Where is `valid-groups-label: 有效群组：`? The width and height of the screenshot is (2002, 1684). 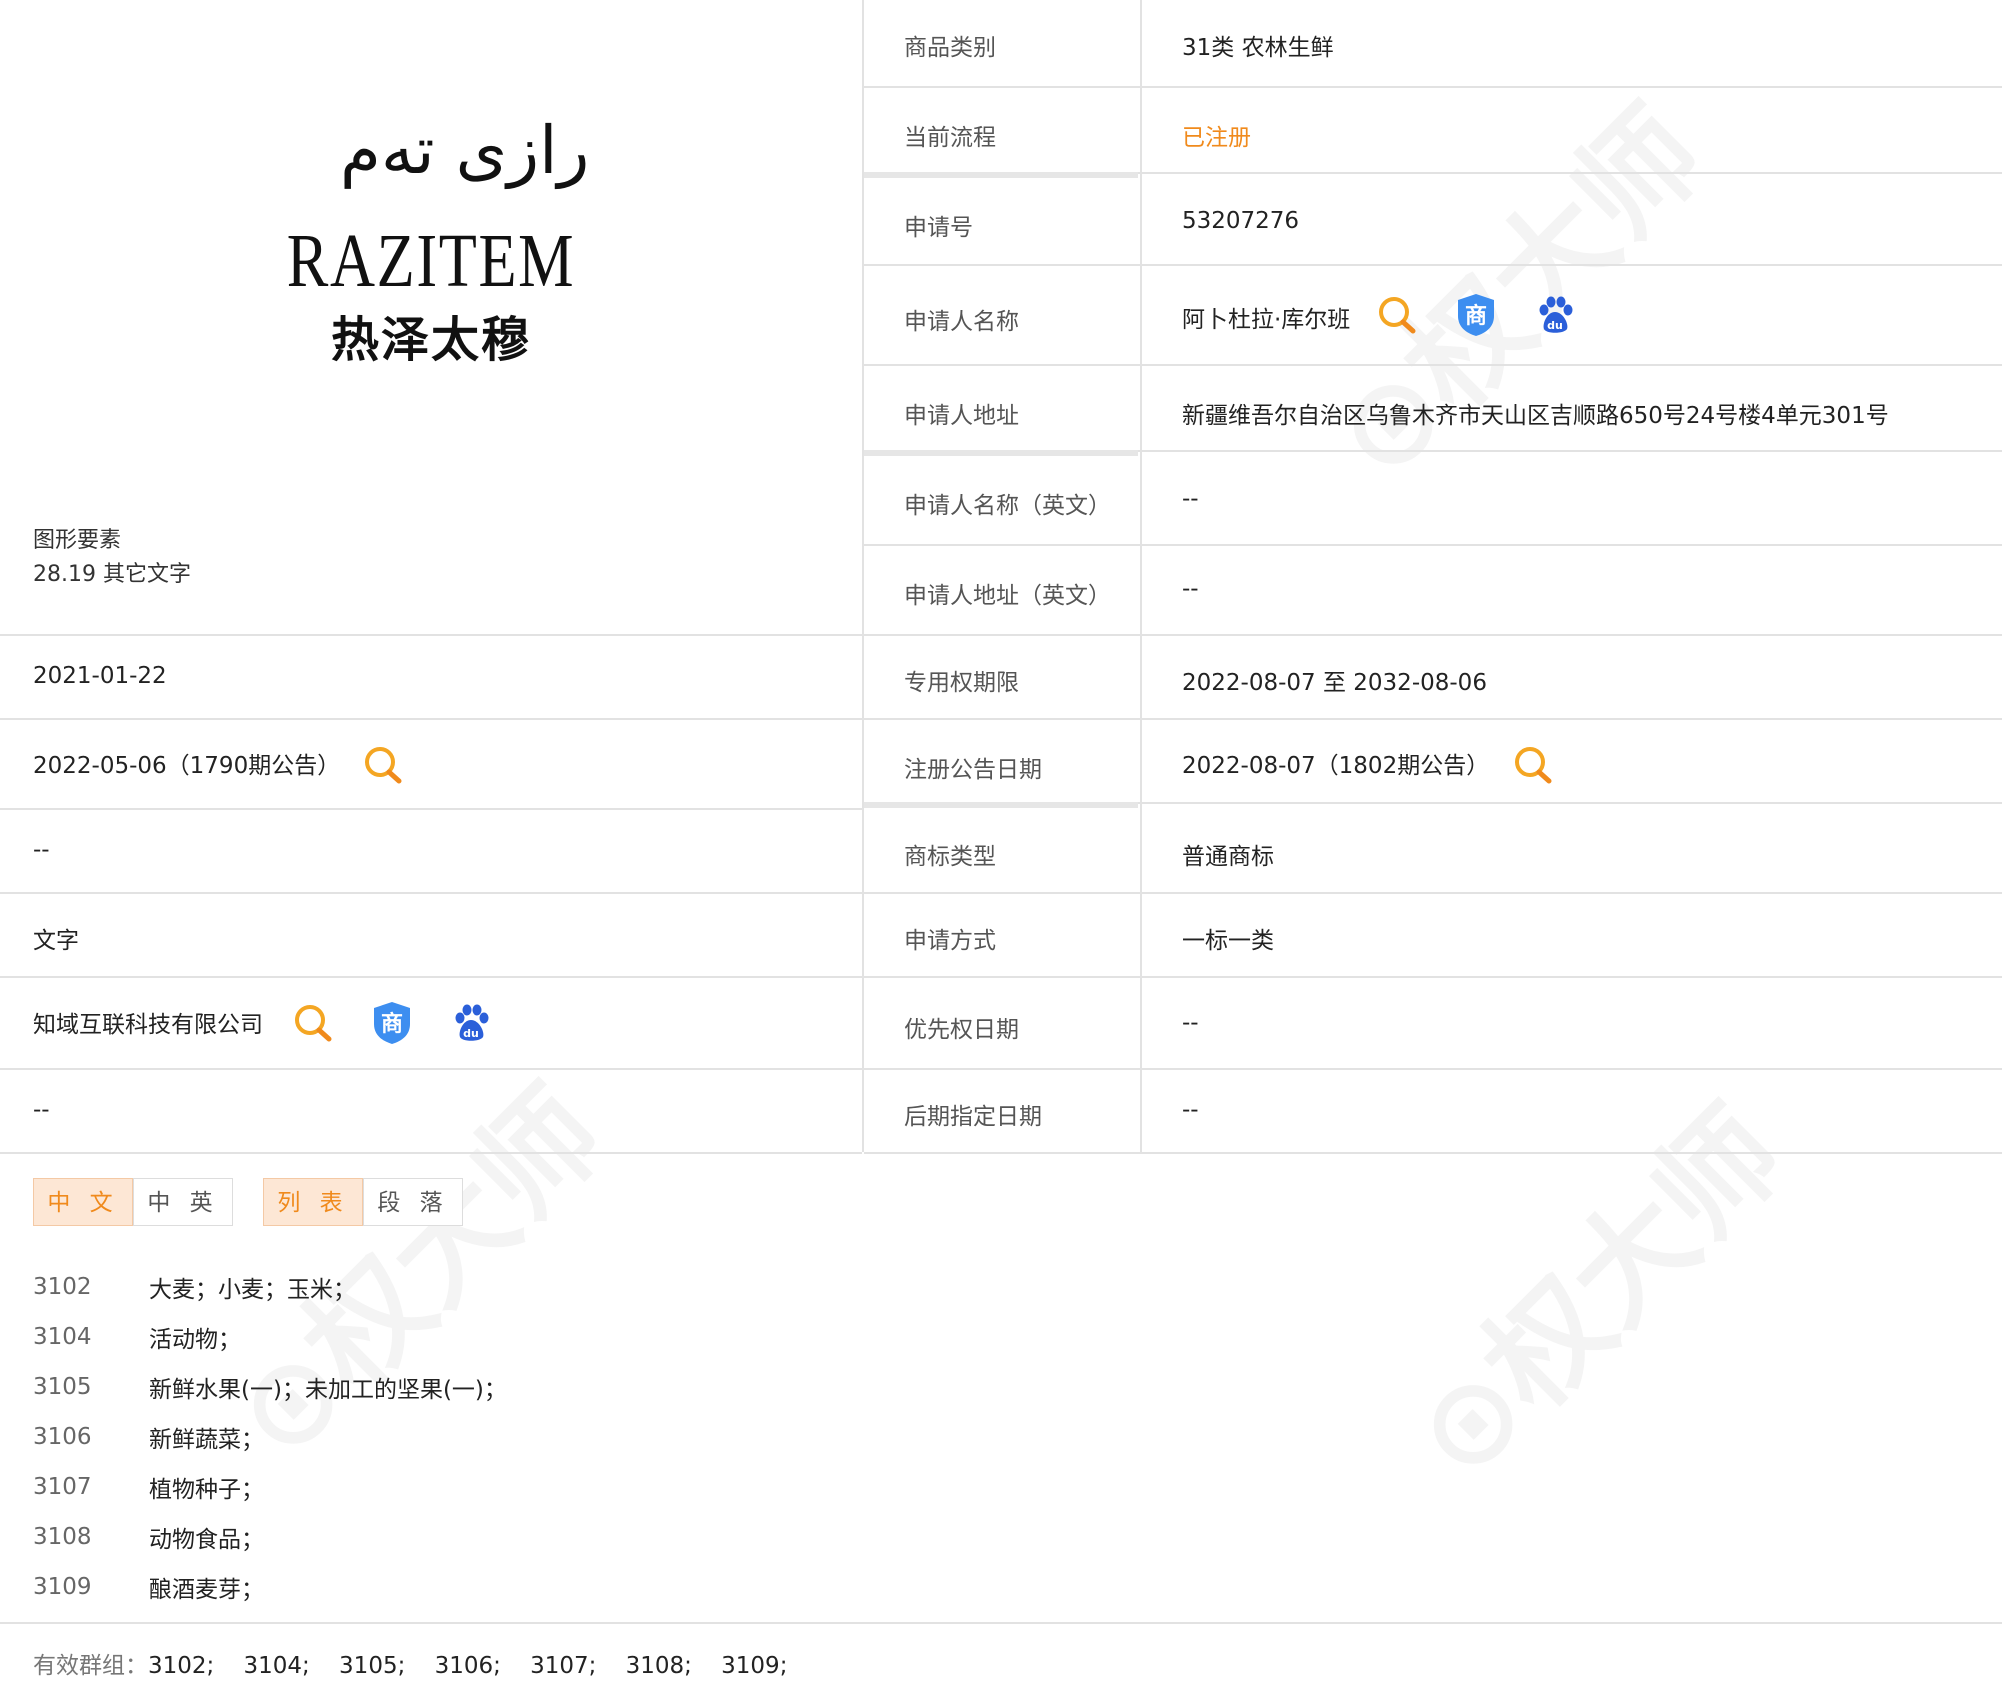 valid-groups-label: 有效群组： is located at coordinates (90, 1666).